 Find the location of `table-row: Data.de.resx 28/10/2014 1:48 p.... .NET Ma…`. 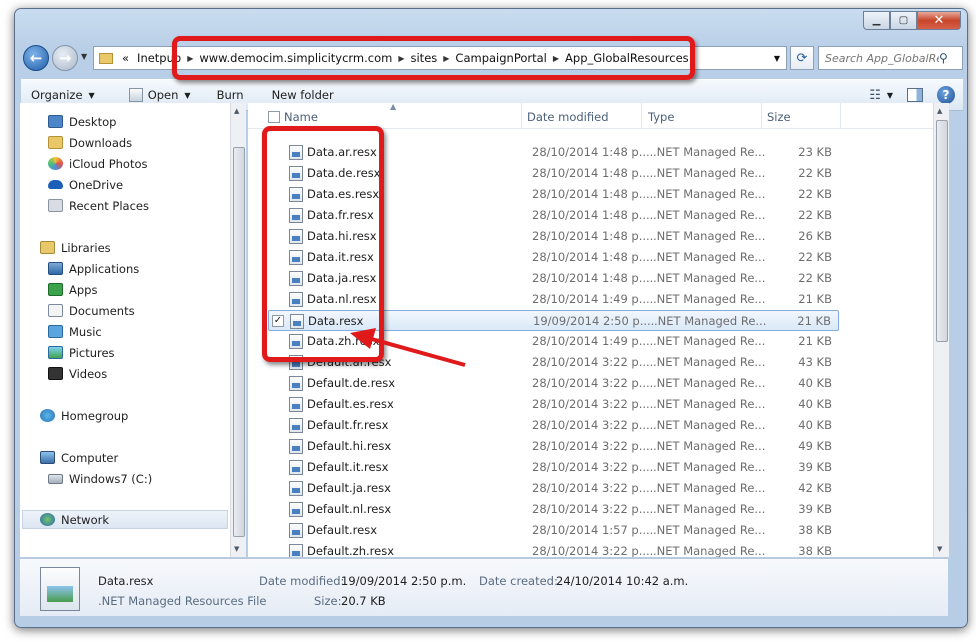

table-row: Data.de.resx 28/10/2014 1:48 p.... .NET Ma… is located at coordinates (553, 173).